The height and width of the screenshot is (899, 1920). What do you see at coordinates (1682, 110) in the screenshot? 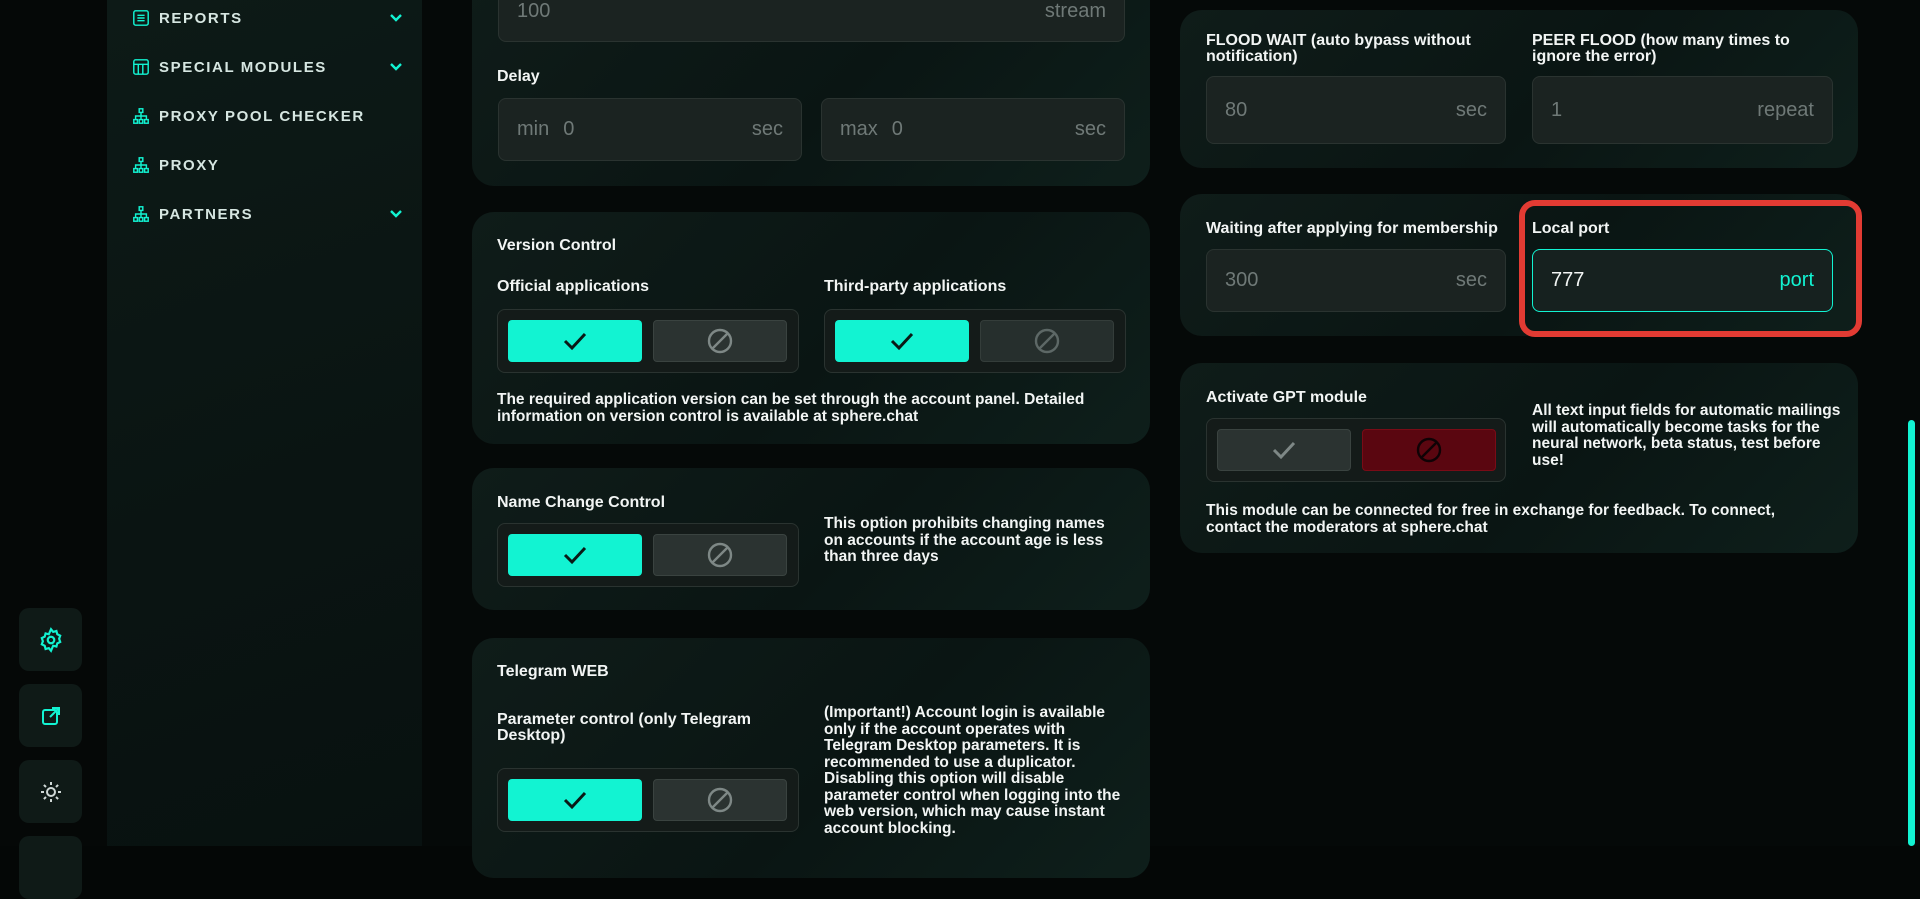
I see `peer-flood-input: 1 repeat` at bounding box center [1682, 110].